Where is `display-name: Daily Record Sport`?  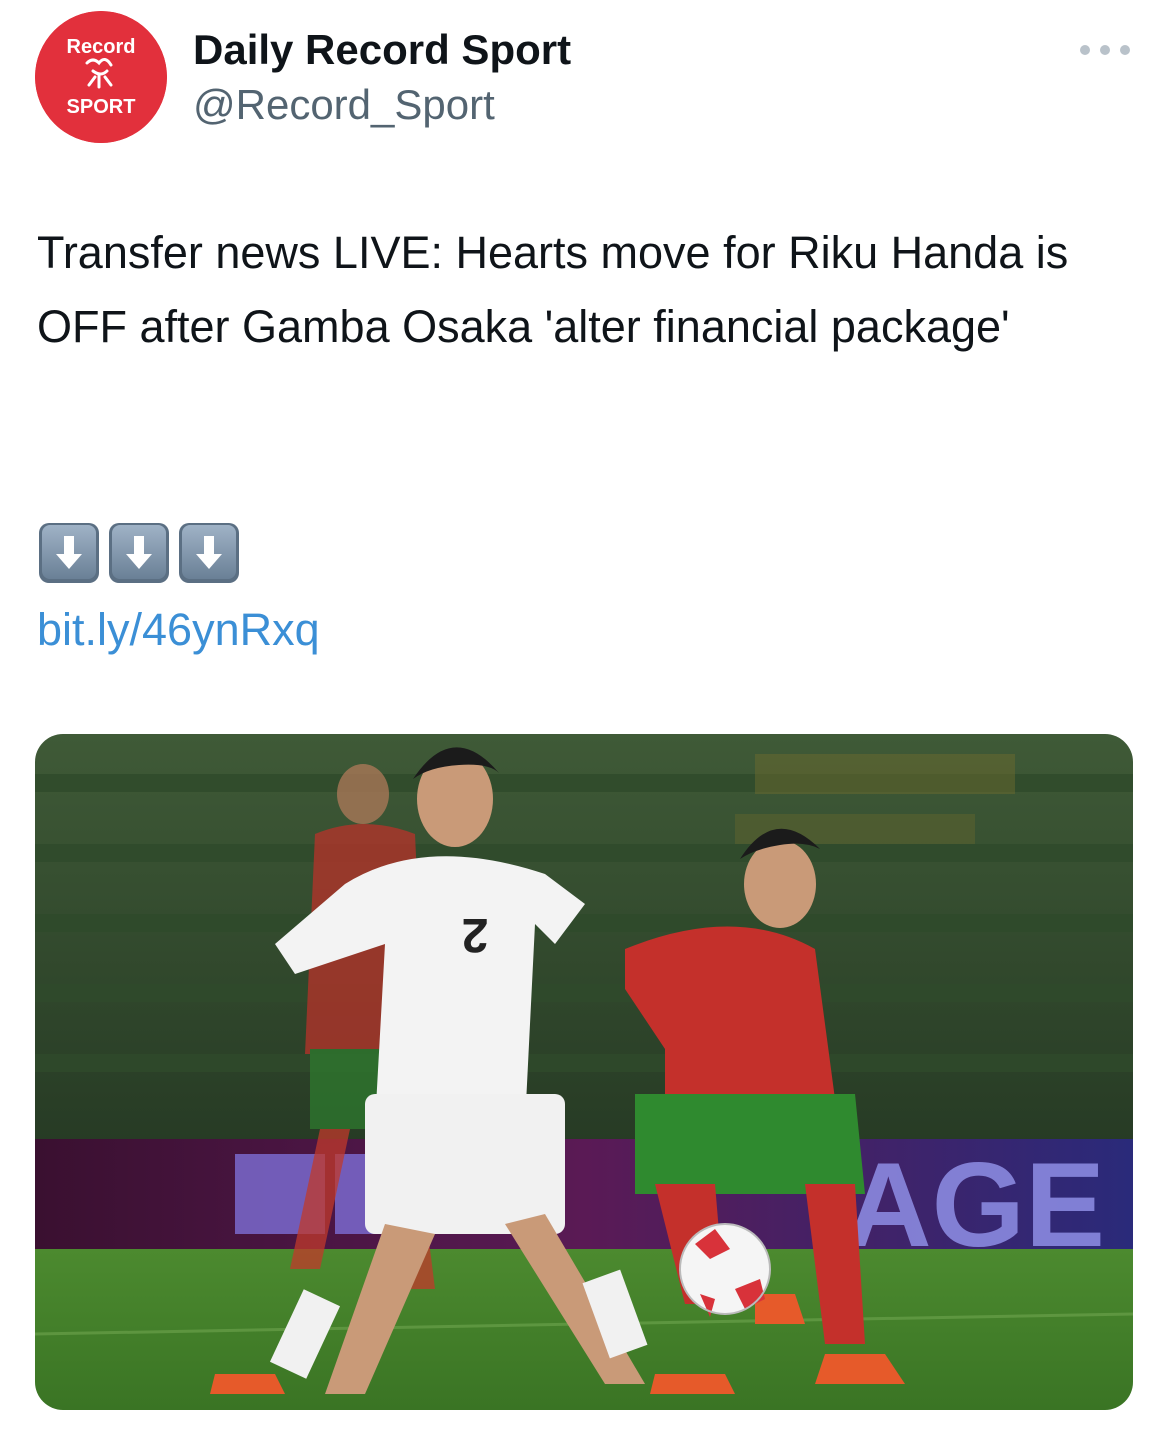 display-name: Daily Record Sport is located at coordinates (382, 50).